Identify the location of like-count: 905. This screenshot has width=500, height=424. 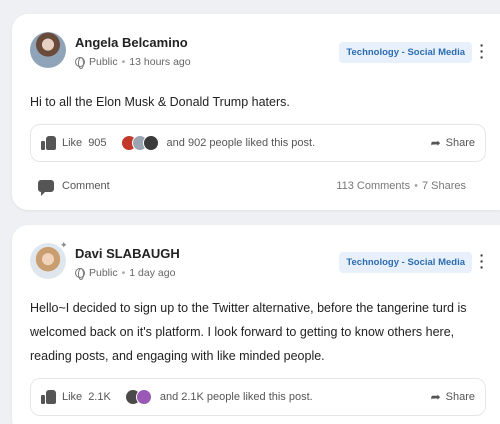
(97, 143).